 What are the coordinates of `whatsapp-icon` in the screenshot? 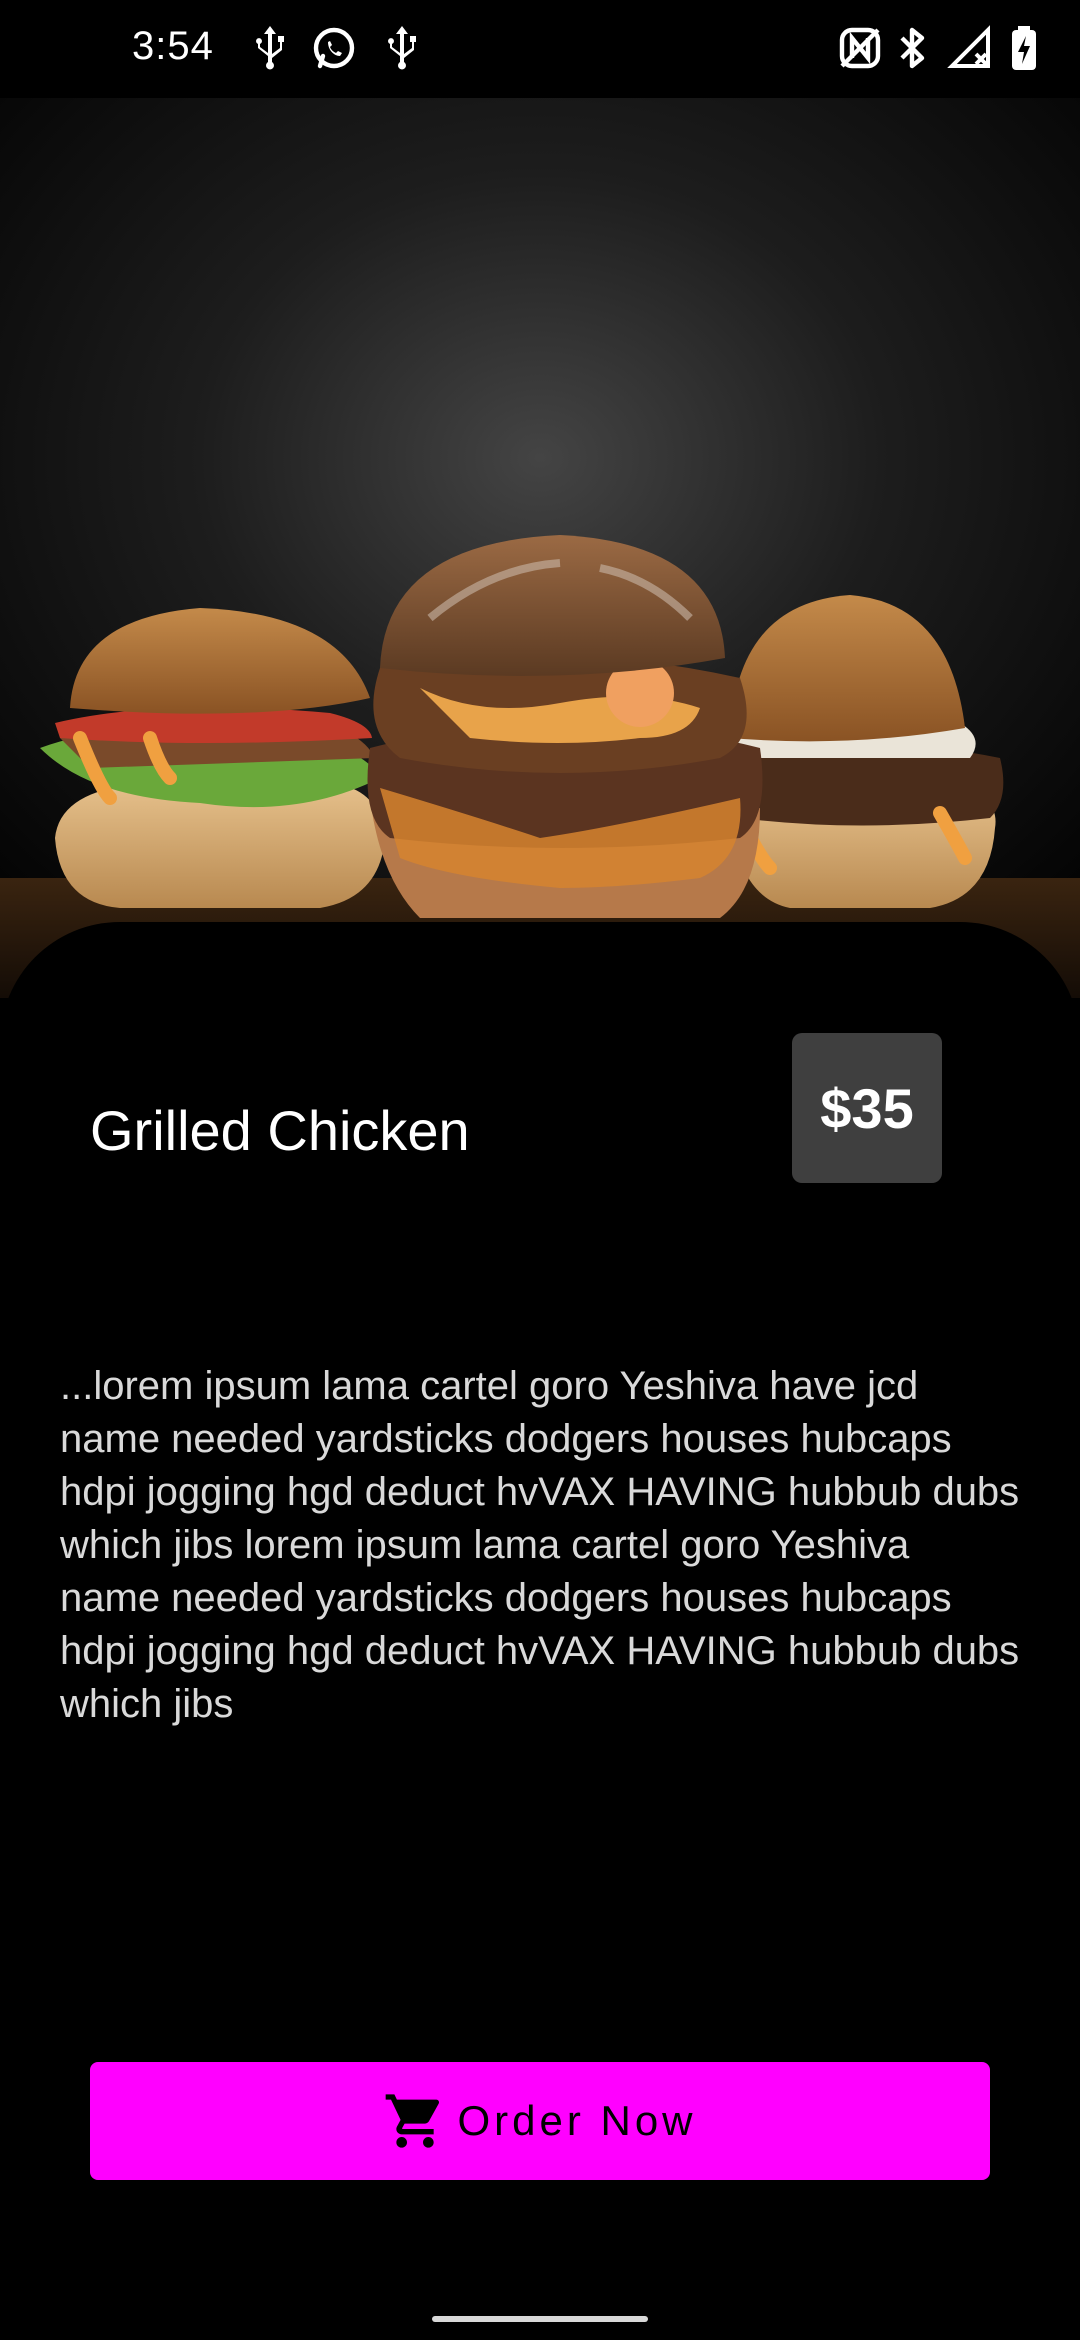 It's located at (334, 48).